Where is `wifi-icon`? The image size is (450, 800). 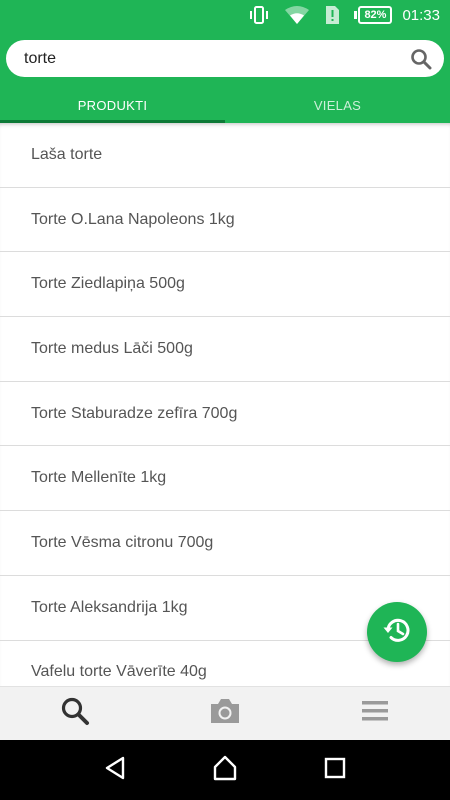
wifi-icon is located at coordinates (297, 15).